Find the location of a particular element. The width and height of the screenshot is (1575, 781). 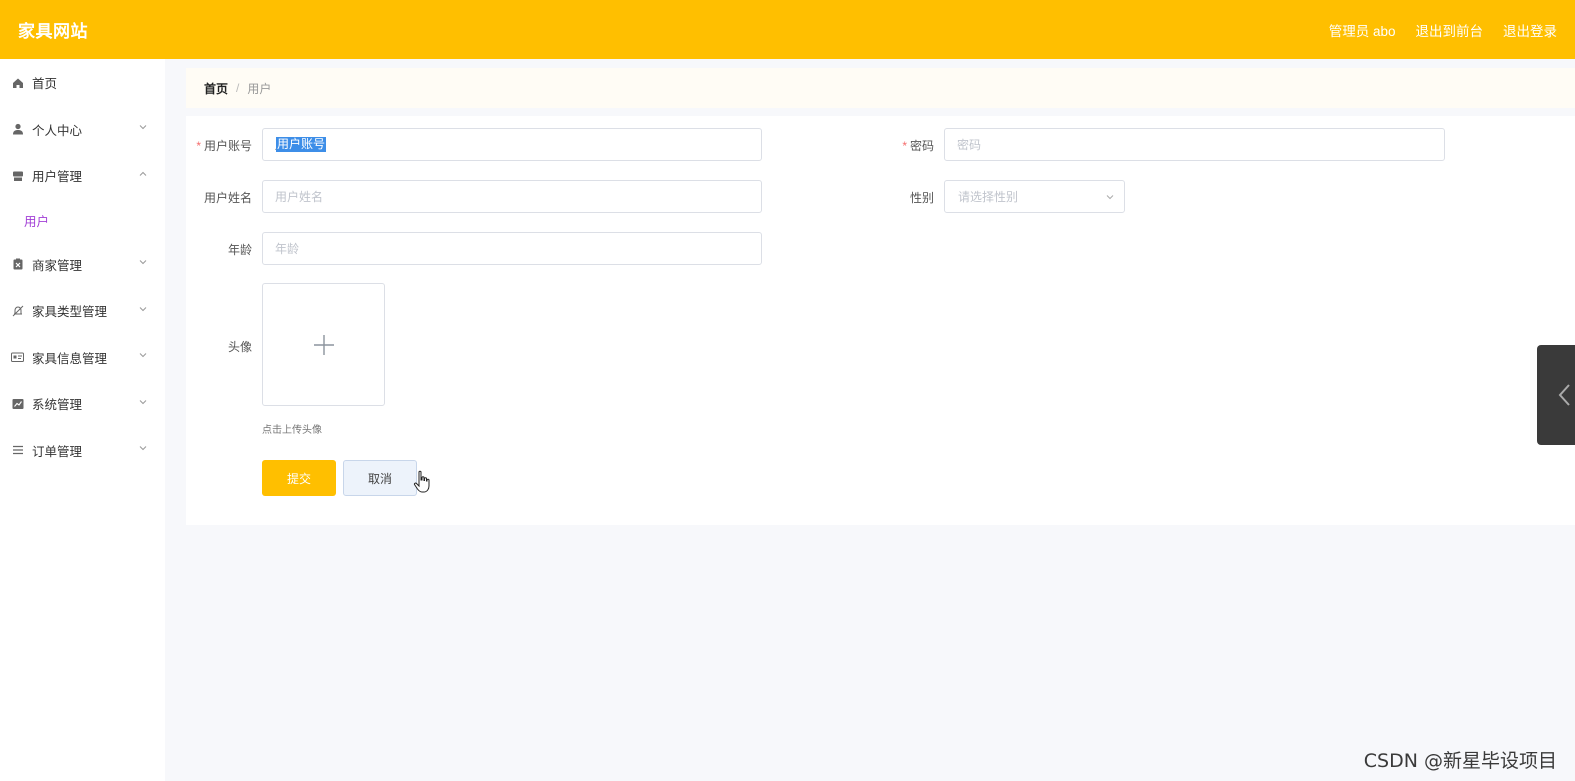

gender-select-placeholder: 请选择性别 is located at coordinates (988, 197).